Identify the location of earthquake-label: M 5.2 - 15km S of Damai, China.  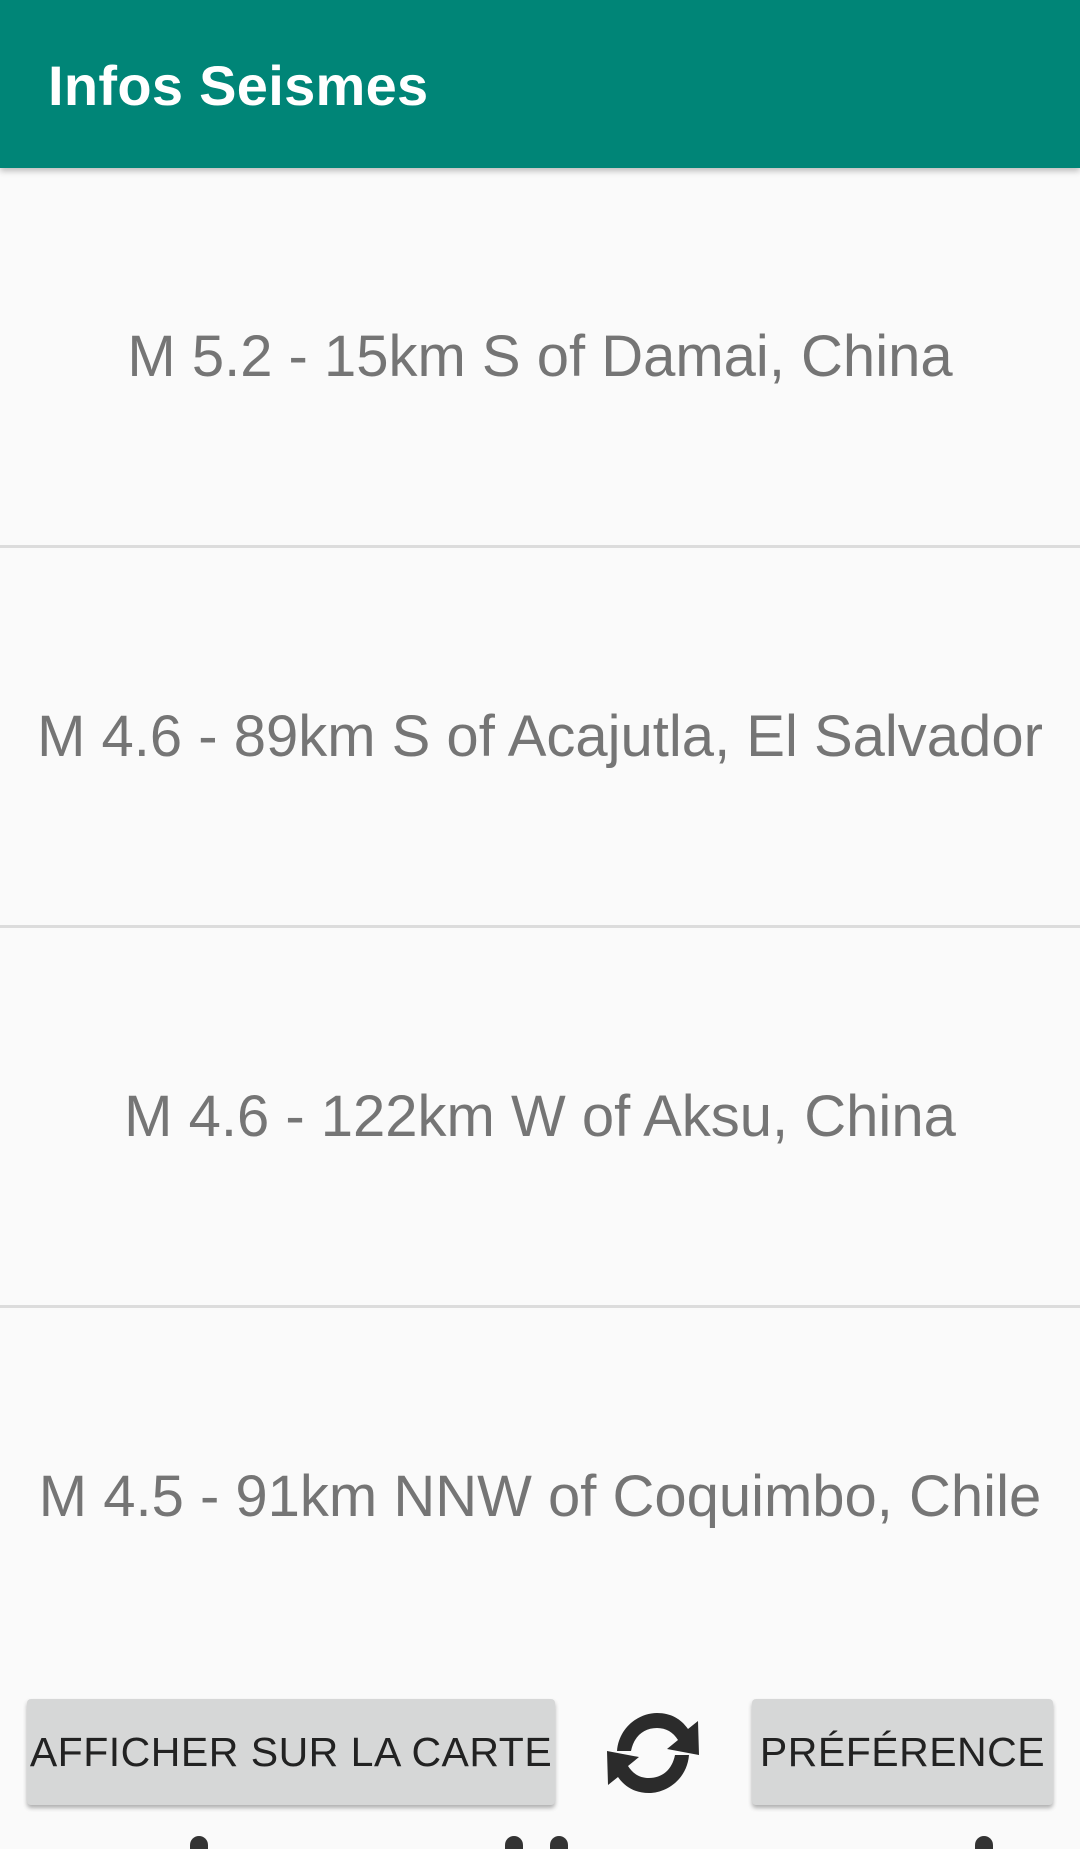
(540, 356).